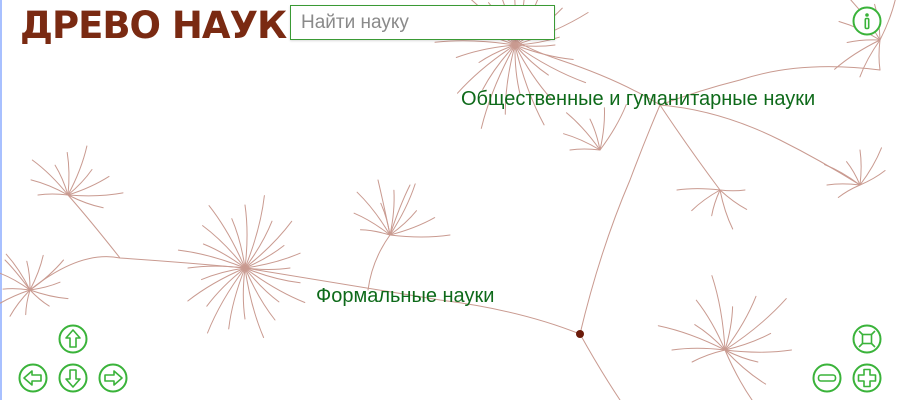 The width and height of the screenshot is (900, 400). I want to click on arrow-left-icon, so click(33, 378).